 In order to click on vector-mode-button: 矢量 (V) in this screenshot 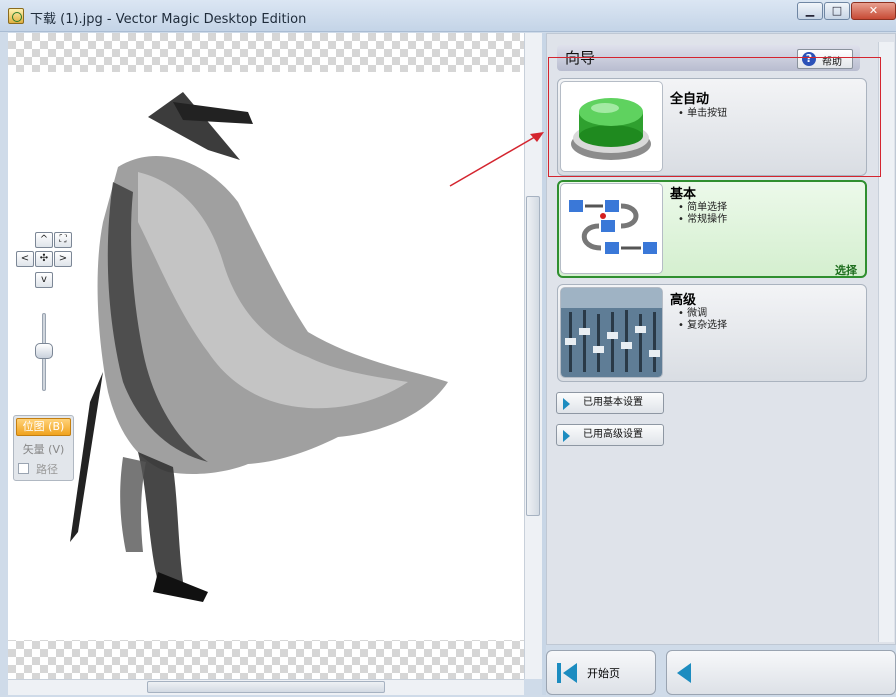, I will do `click(43, 450)`.